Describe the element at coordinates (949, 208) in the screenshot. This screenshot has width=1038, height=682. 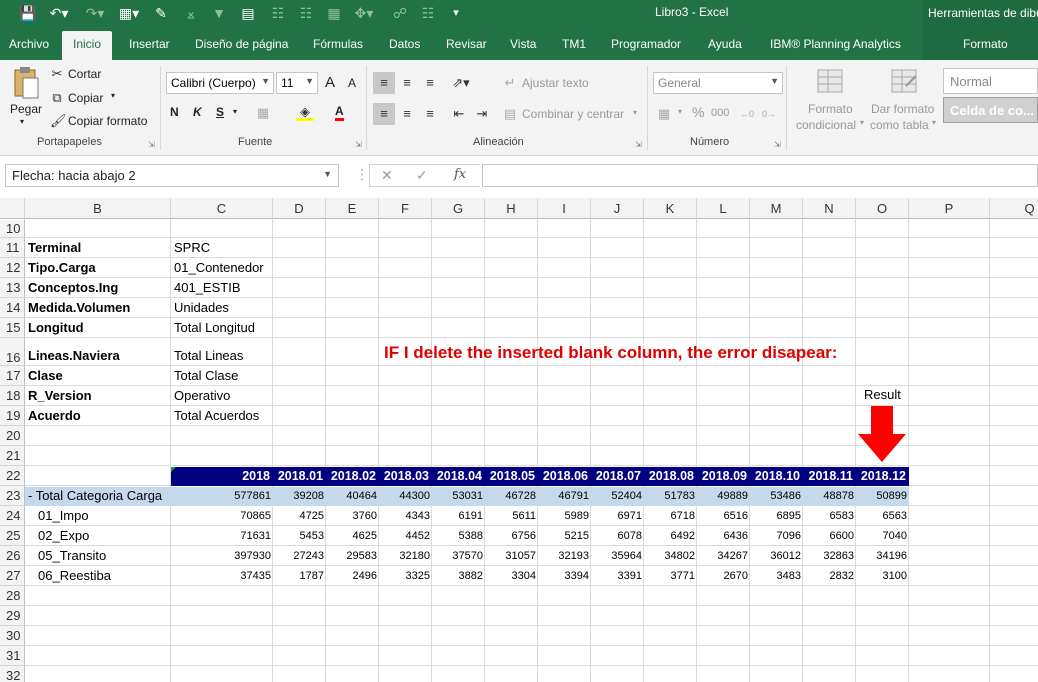
I see `column-header-p: P` at that location.